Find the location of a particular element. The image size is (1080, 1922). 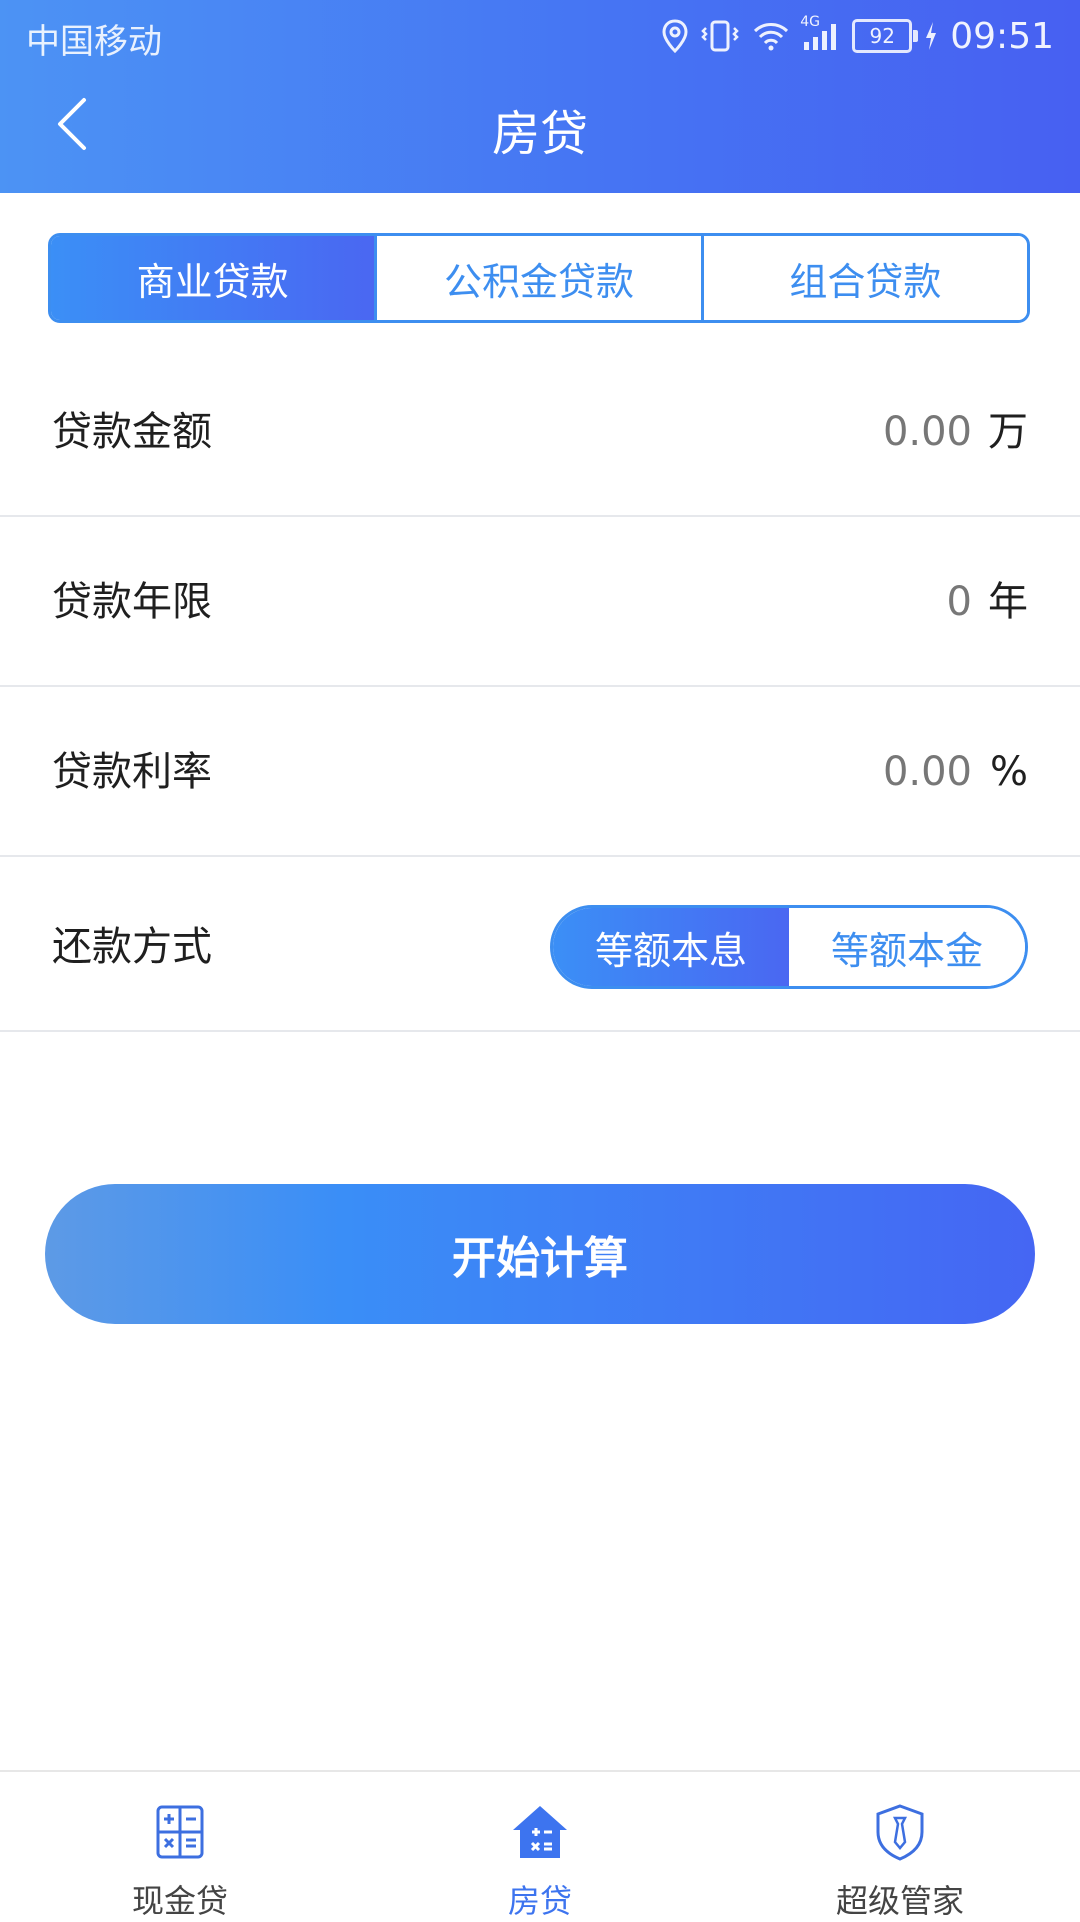

loan-rate-unit: % is located at coordinates (1008, 772).